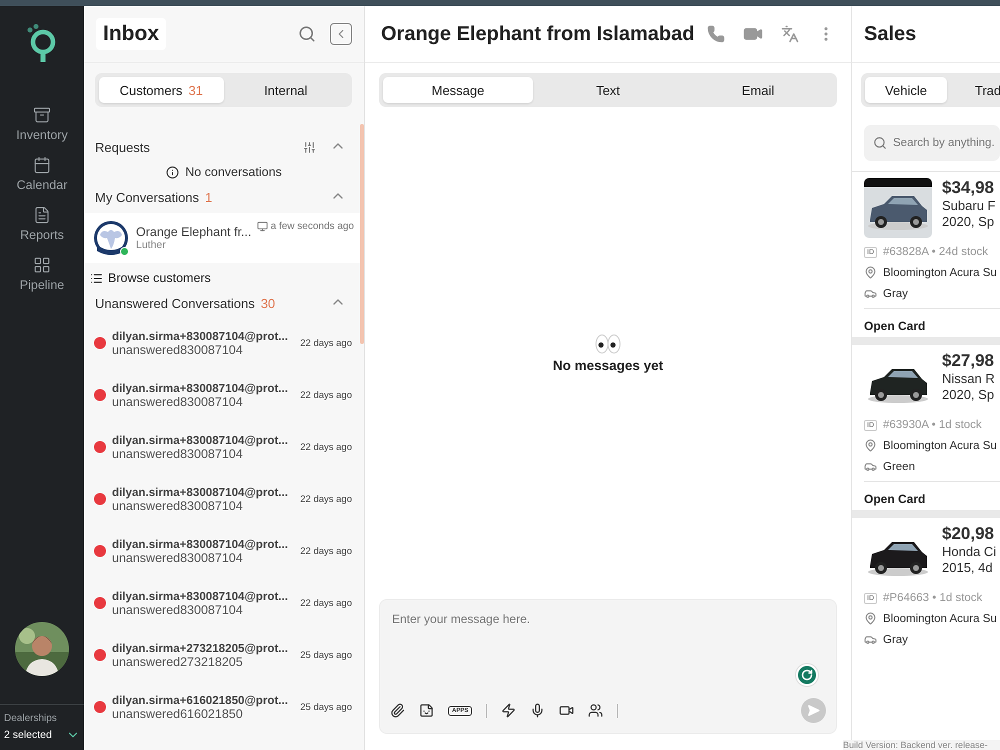 Image resolution: width=1000 pixels, height=750 pixels. I want to click on attach-icon, so click(397, 710).